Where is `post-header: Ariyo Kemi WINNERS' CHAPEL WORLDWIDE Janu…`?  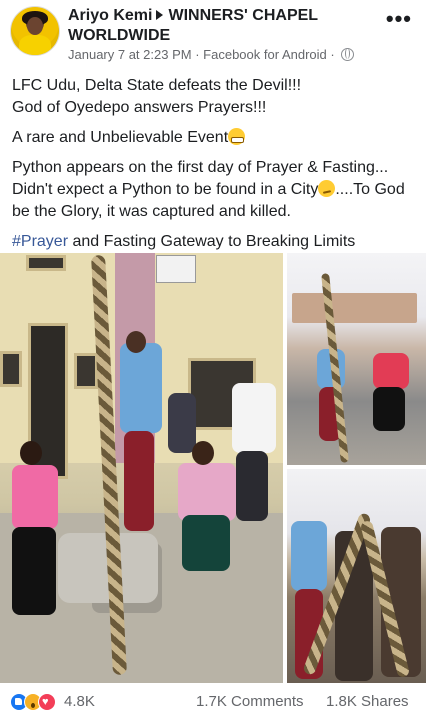
post-header: Ariyo Kemi WINNERS' CHAPEL WORLDWIDE Janu… is located at coordinates (213, 35).